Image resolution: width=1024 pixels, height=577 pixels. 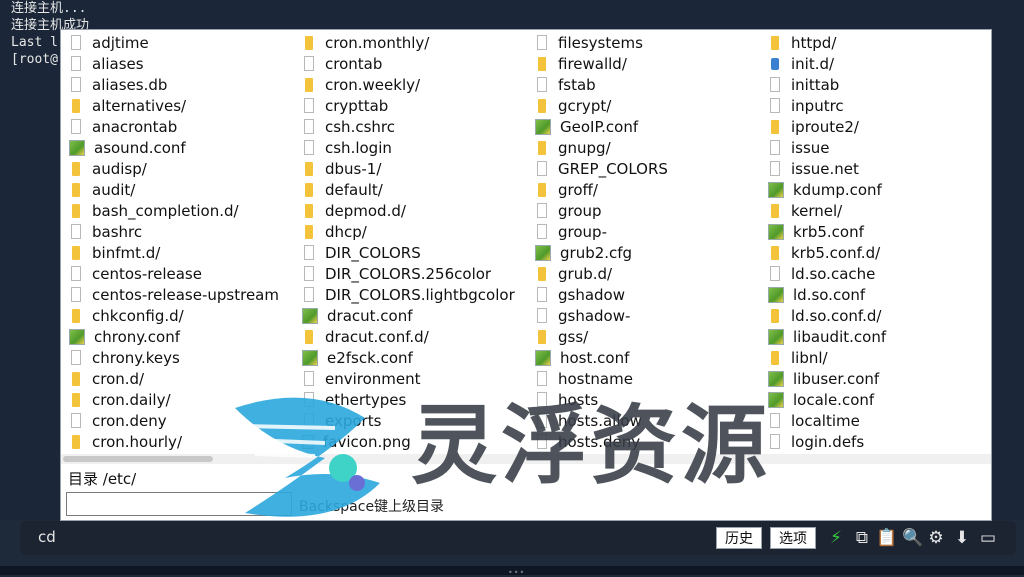 I want to click on directory-input, so click(x=179, y=504).